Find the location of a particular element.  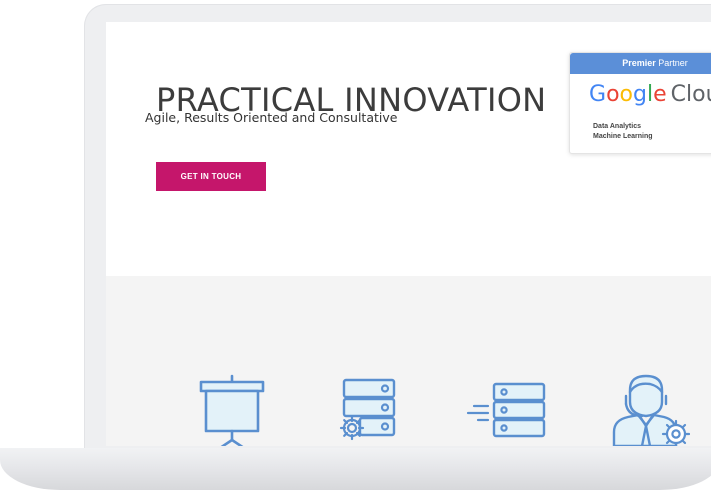

fast-server-icon is located at coordinates (506, 410).